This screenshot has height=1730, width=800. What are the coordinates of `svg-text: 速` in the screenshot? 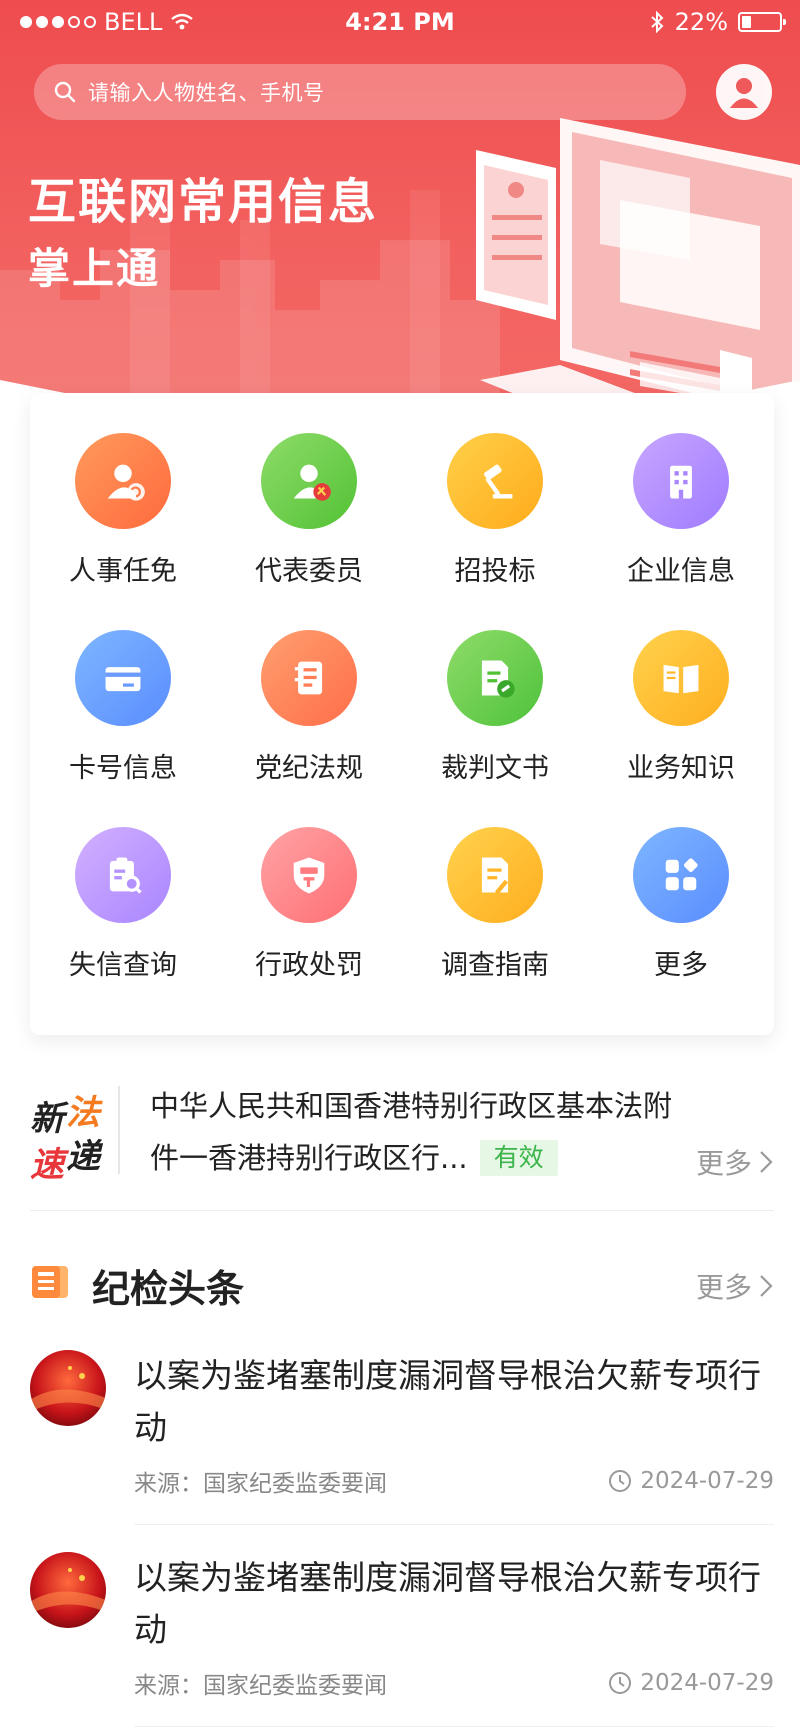 It's located at (50, 1165).